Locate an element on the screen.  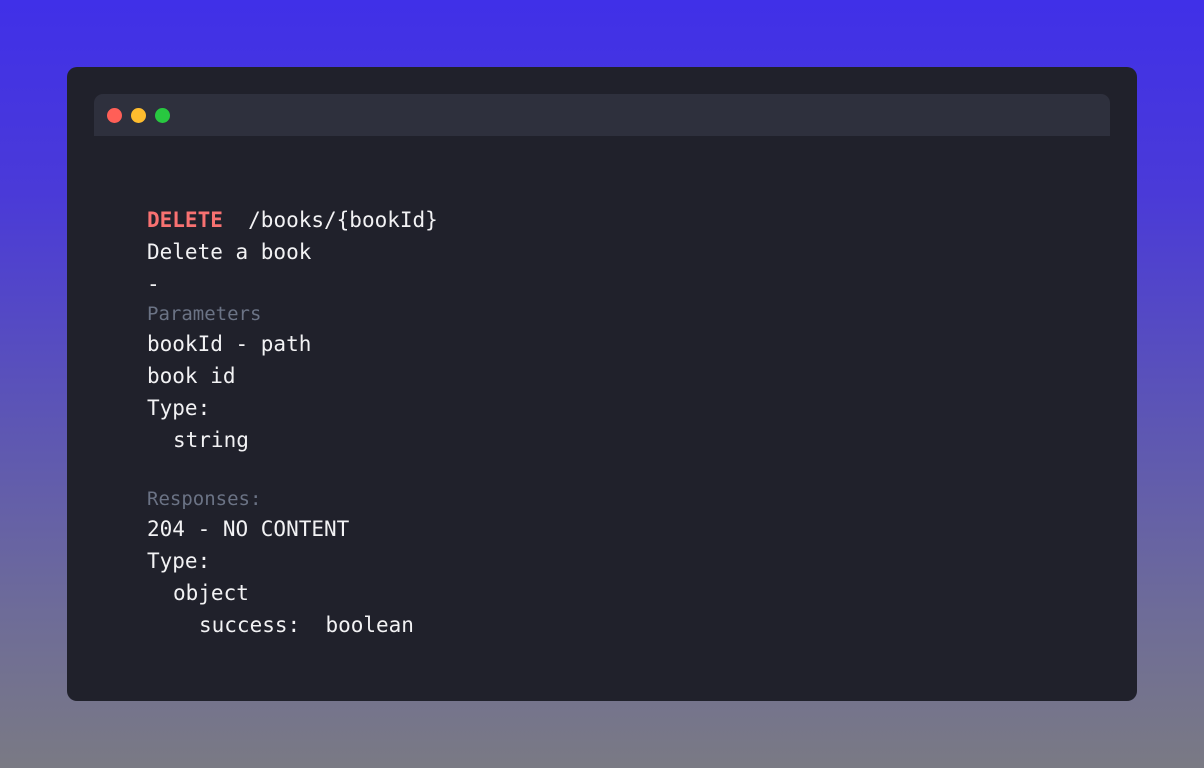
endpoint-path: /books/{bookId} is located at coordinates (343, 220).